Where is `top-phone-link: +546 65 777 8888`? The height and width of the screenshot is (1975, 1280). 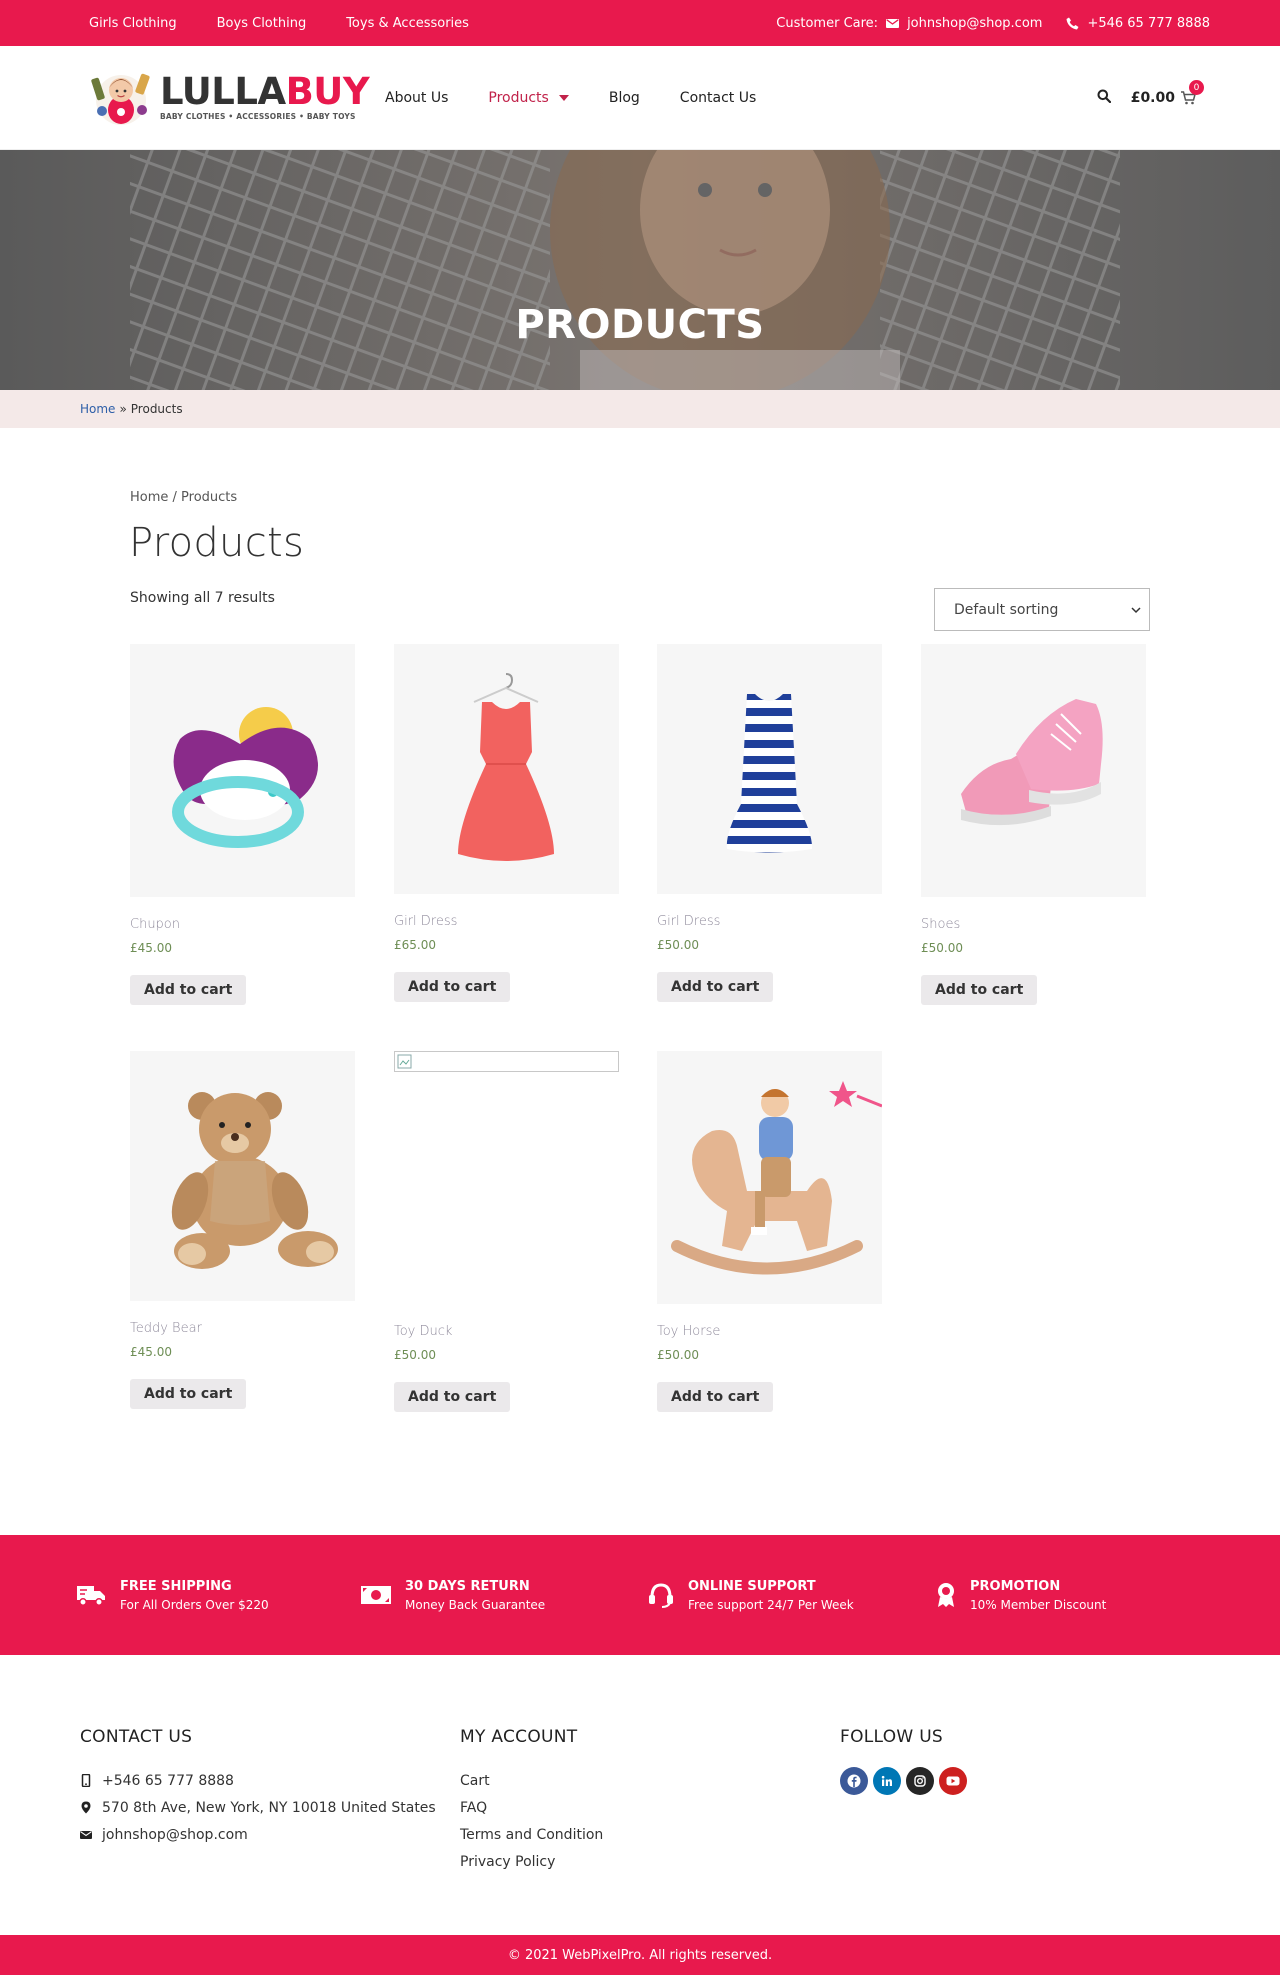
top-phone-link: +546 65 777 8888 is located at coordinates (1148, 23).